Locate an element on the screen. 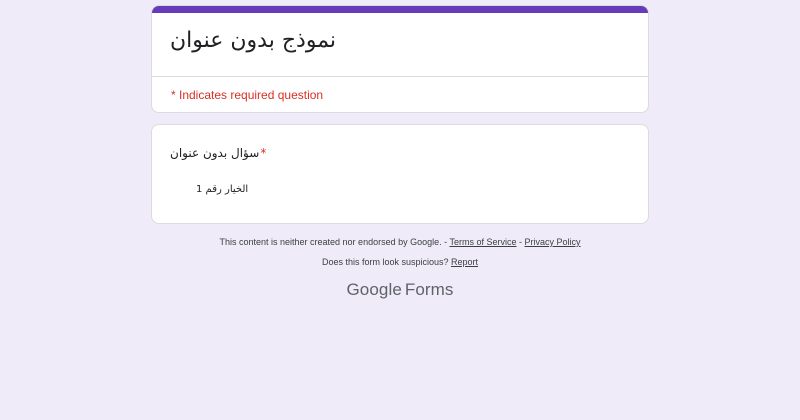 This screenshot has width=800, height=420. logo-google-text: Google is located at coordinates (374, 289).